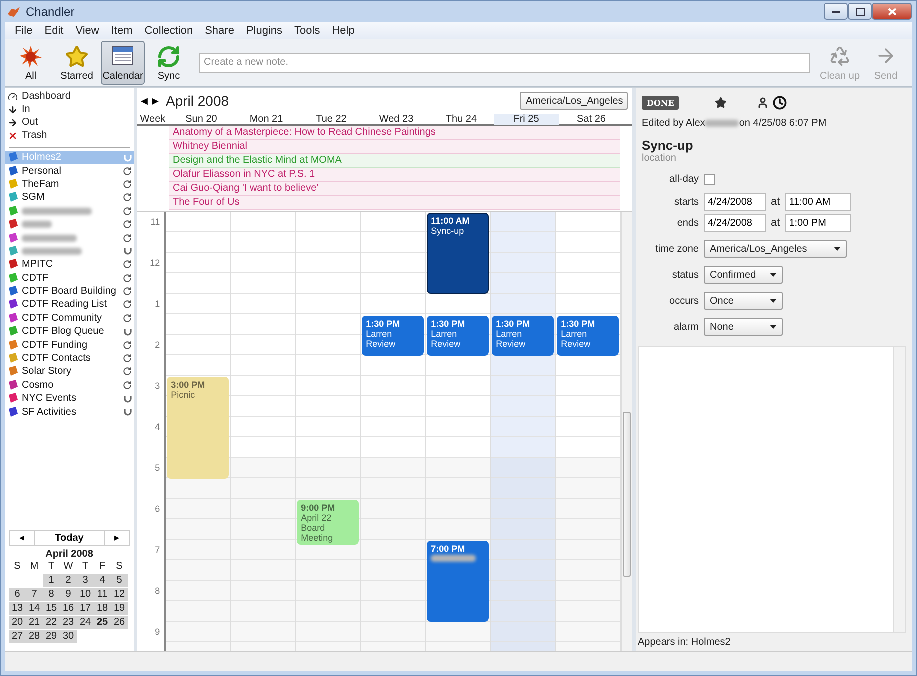 The image size is (917, 676). Describe the element at coordinates (69, 96) in the screenshot. I see `sidebar-item: Dashboard` at that location.